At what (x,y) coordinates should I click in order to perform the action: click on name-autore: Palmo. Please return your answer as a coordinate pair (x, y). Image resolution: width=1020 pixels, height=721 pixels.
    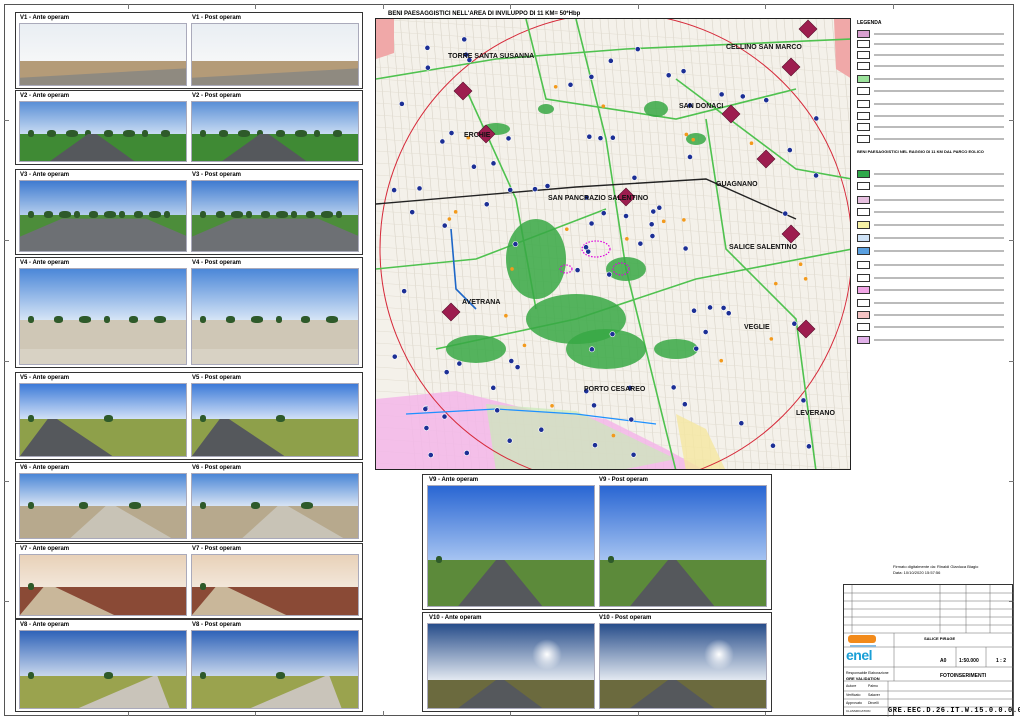
    Looking at the image, I should click on (873, 686).